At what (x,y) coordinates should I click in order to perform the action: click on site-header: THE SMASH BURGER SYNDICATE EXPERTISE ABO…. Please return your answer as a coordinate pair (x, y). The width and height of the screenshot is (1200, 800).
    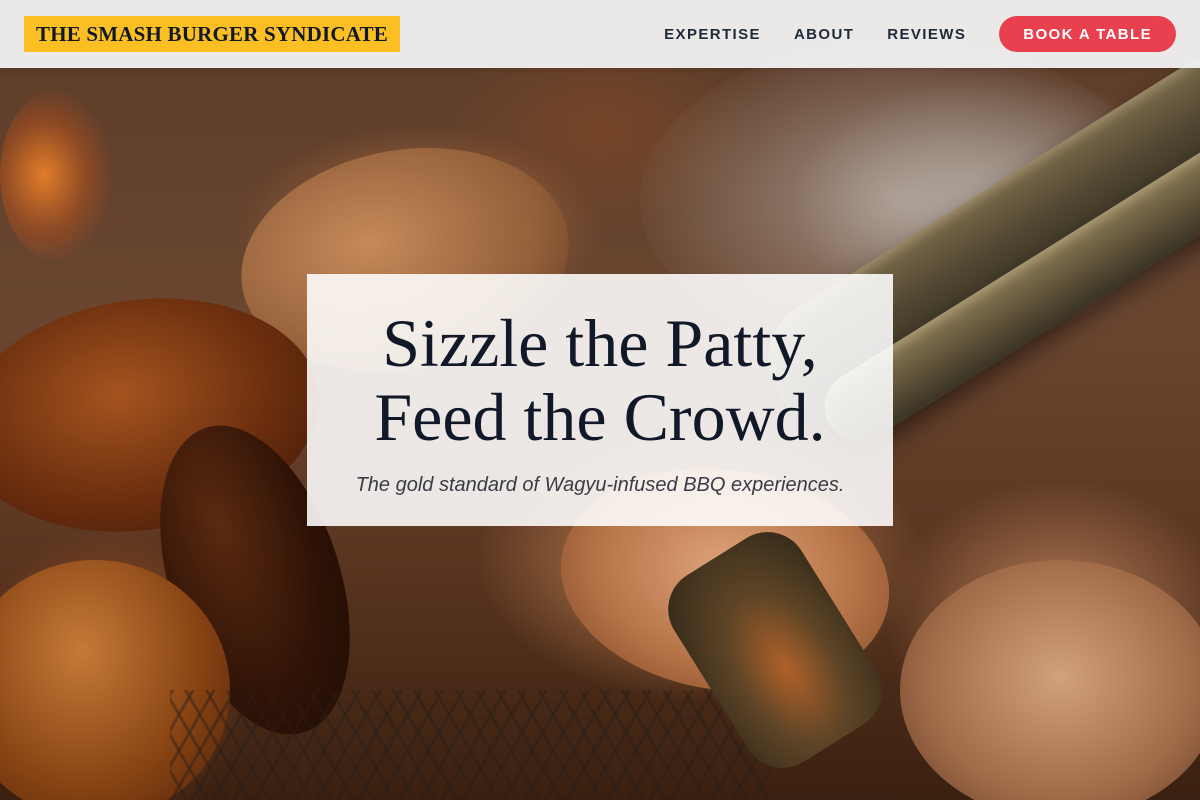
    Looking at the image, I should click on (600, 34).